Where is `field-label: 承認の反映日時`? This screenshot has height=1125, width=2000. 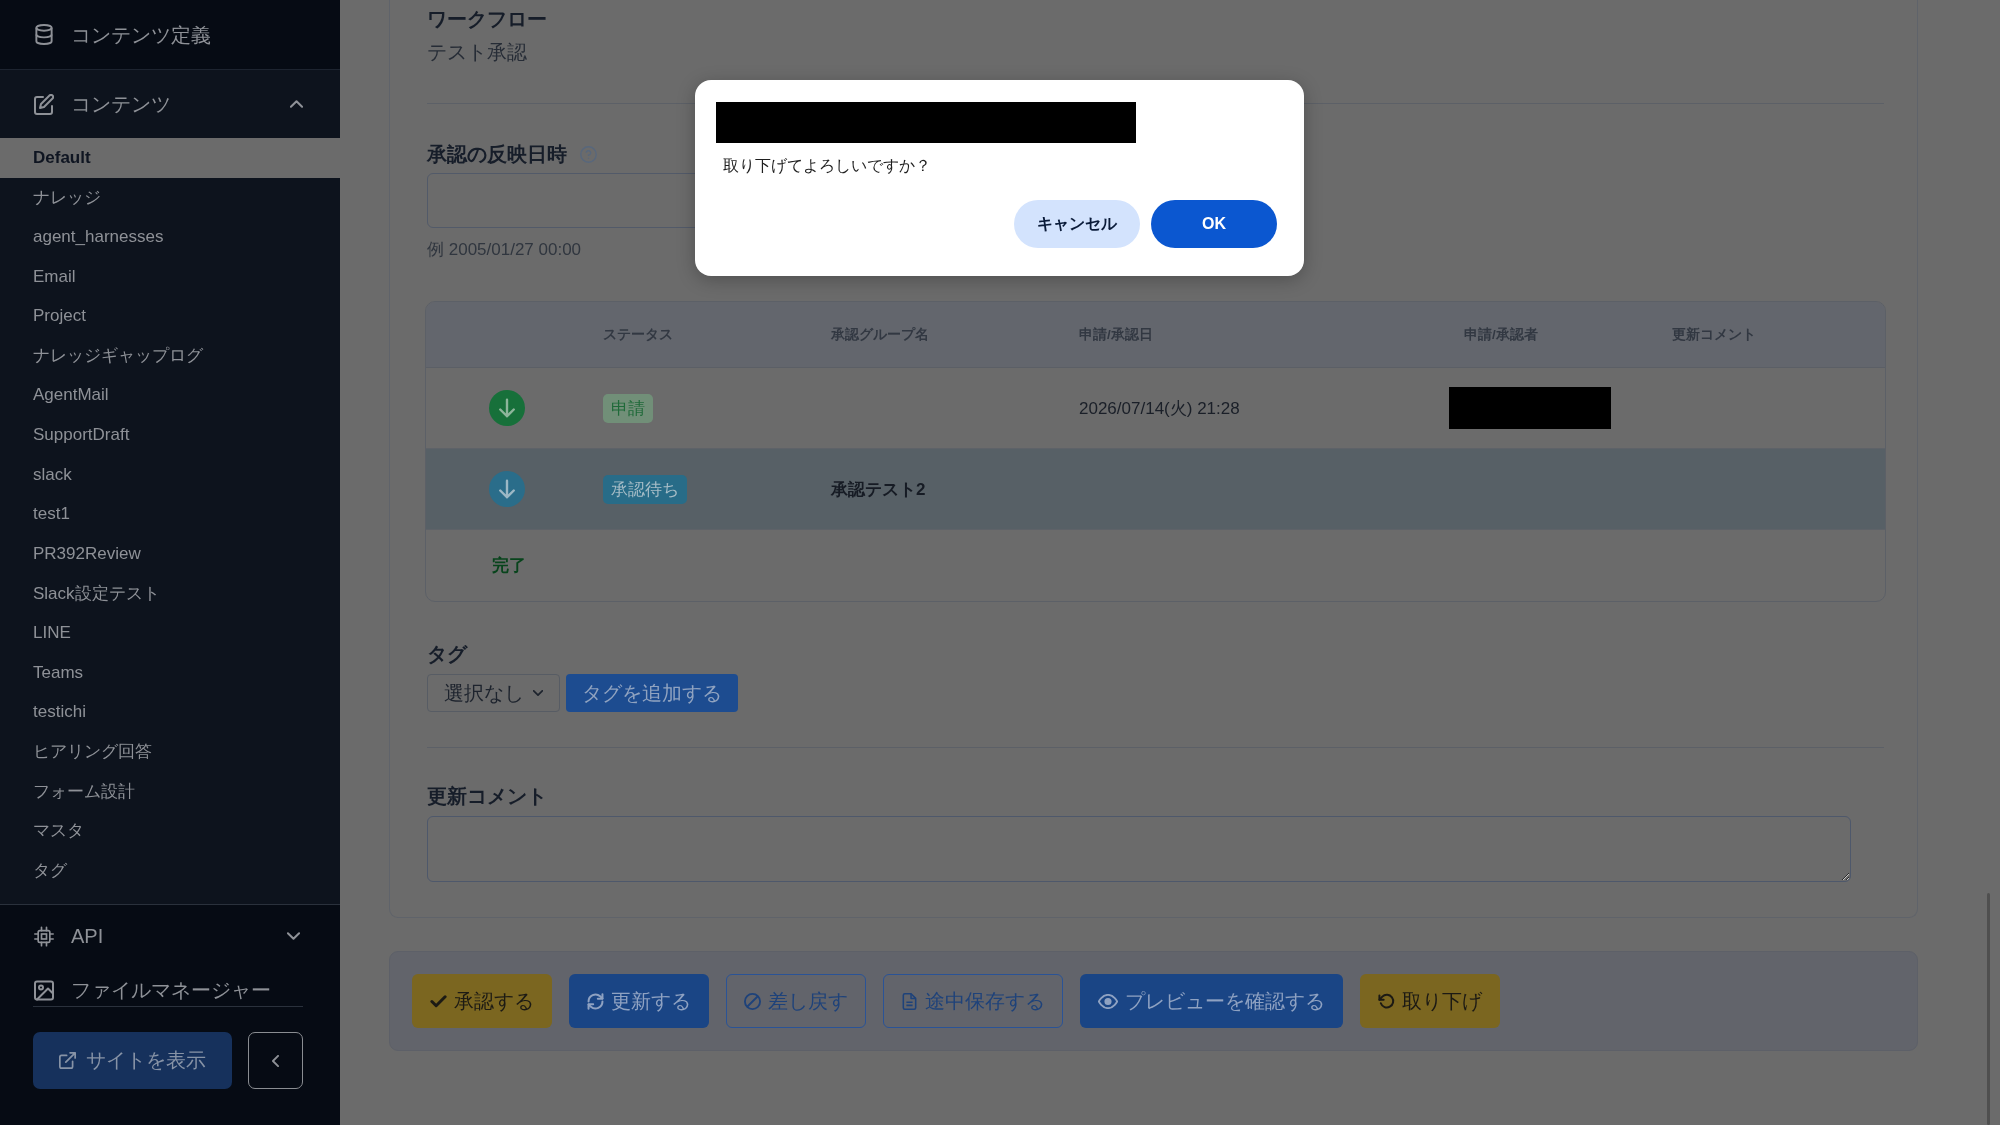
field-label: 承認の反映日時 is located at coordinates (497, 154).